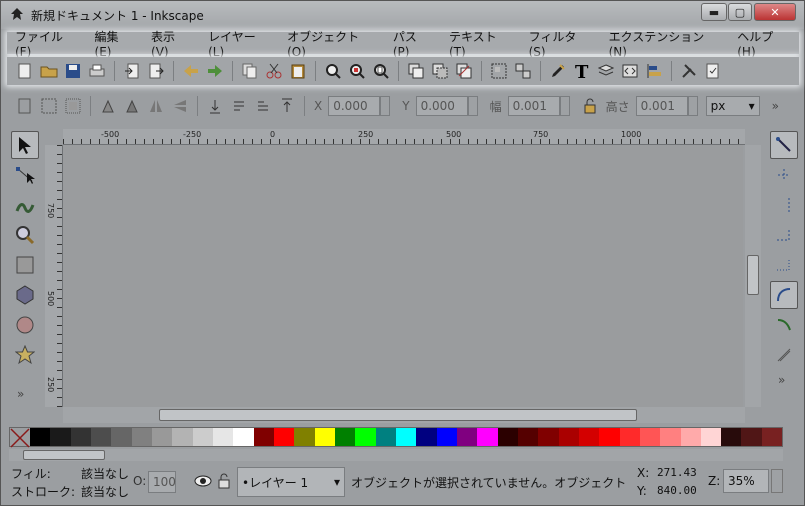 Image resolution: width=805 pixels, height=506 pixels. What do you see at coordinates (30, 394) in the screenshot?
I see `more-tools-button: »` at bounding box center [30, 394].